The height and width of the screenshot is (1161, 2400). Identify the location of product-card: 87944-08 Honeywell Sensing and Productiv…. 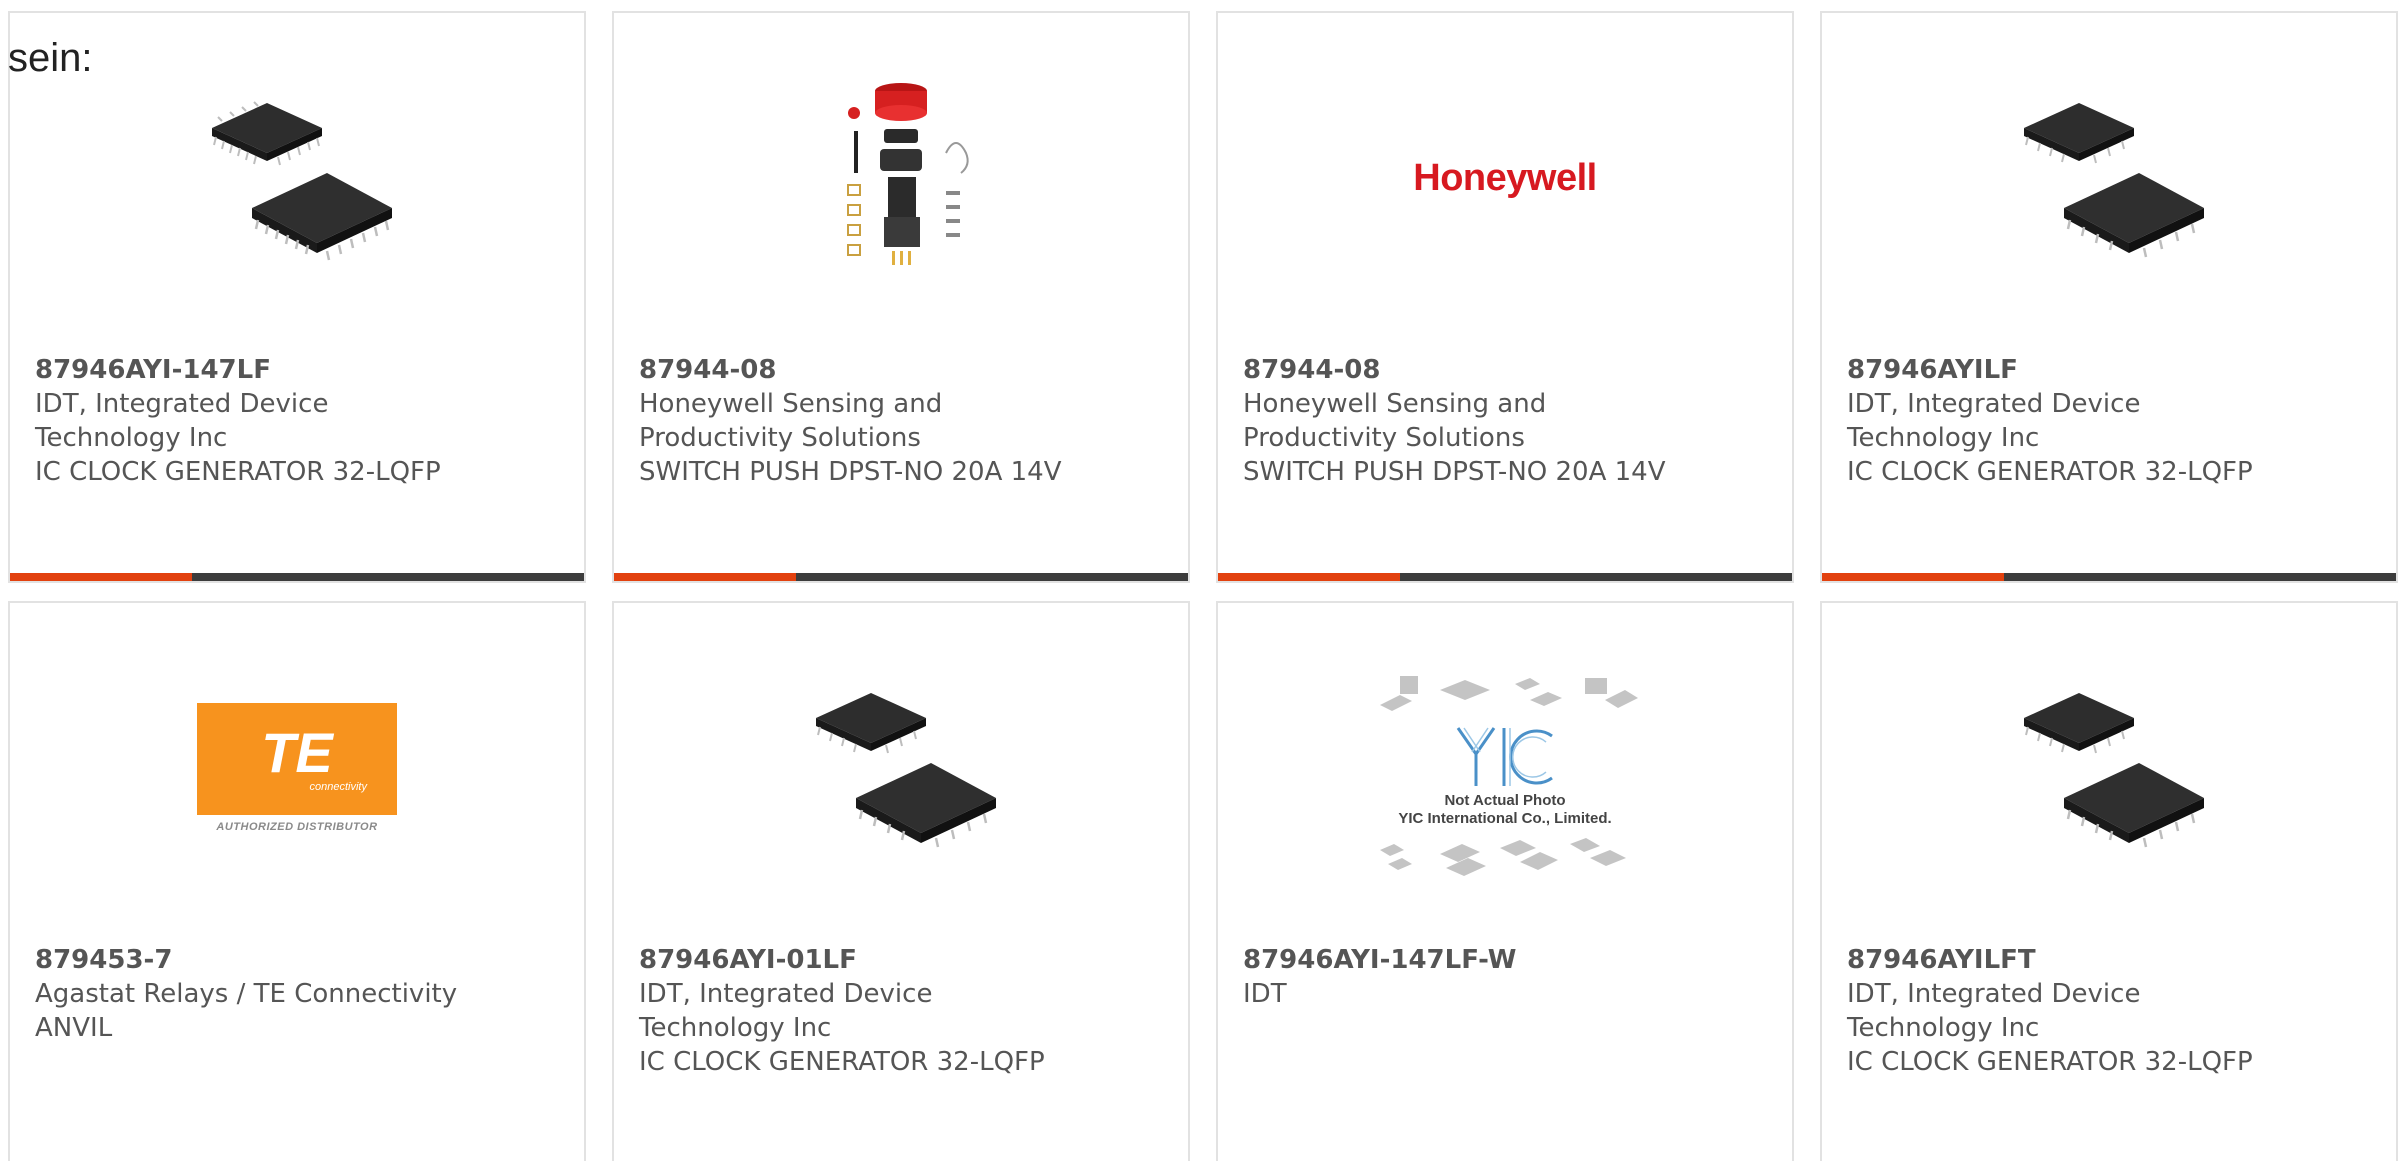
(901, 297).